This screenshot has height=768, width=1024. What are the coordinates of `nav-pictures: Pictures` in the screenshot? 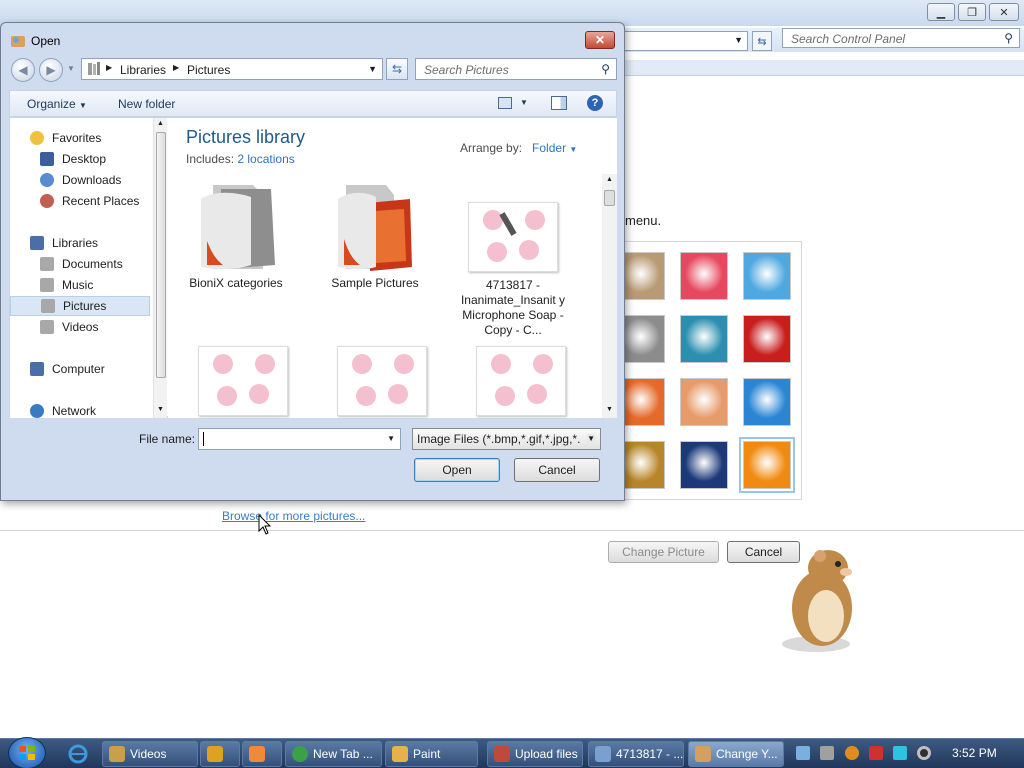 It's located at (80, 306).